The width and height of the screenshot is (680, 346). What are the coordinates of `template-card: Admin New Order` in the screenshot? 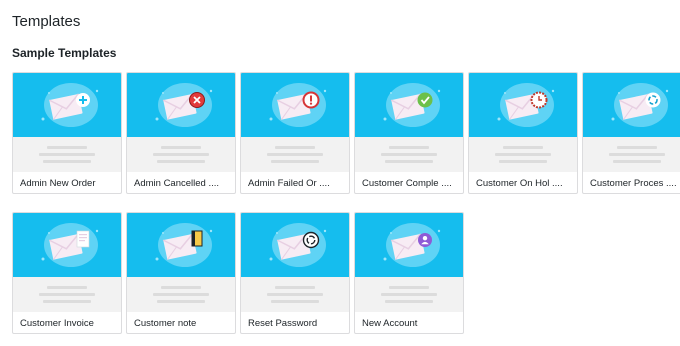 It's located at (67, 133).